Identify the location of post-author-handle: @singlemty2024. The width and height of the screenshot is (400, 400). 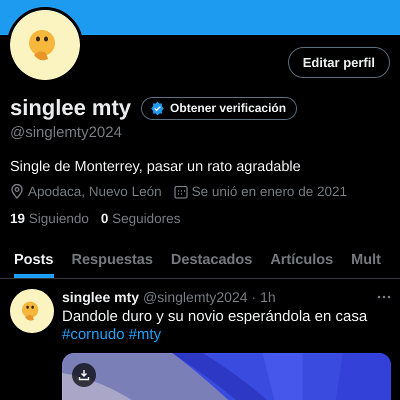
(195, 297).